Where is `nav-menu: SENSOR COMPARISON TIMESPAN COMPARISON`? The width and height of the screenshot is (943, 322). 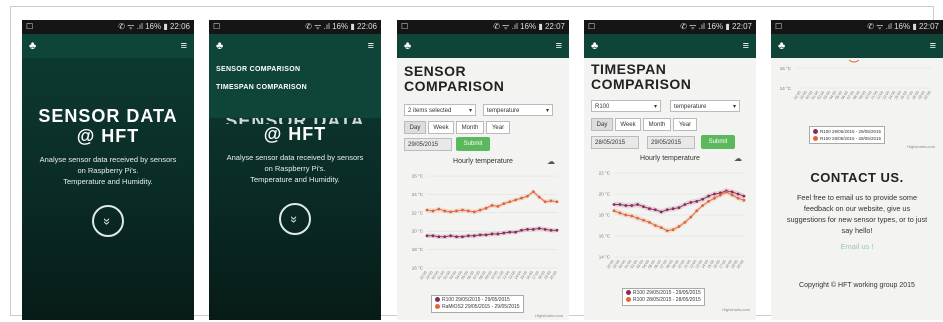 nav-menu: SENSOR COMPARISON TIMESPAN COMPARISON is located at coordinates (295, 88).